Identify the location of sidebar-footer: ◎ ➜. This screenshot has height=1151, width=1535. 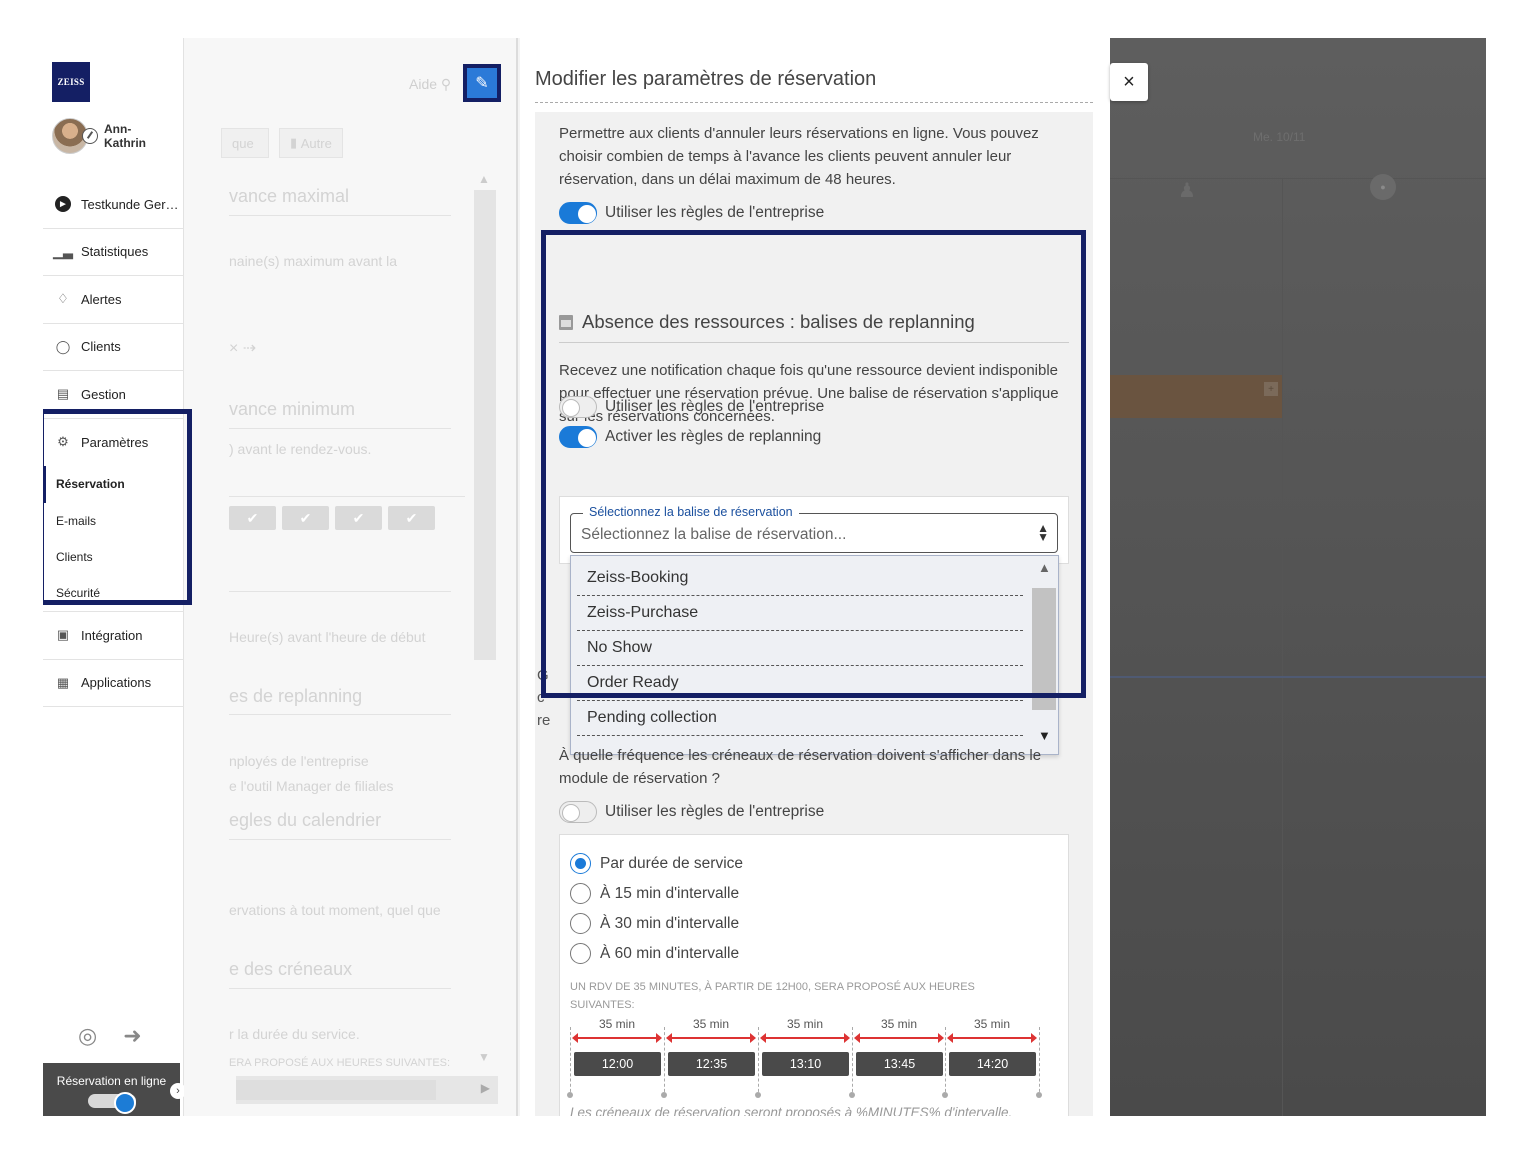
(110, 1036).